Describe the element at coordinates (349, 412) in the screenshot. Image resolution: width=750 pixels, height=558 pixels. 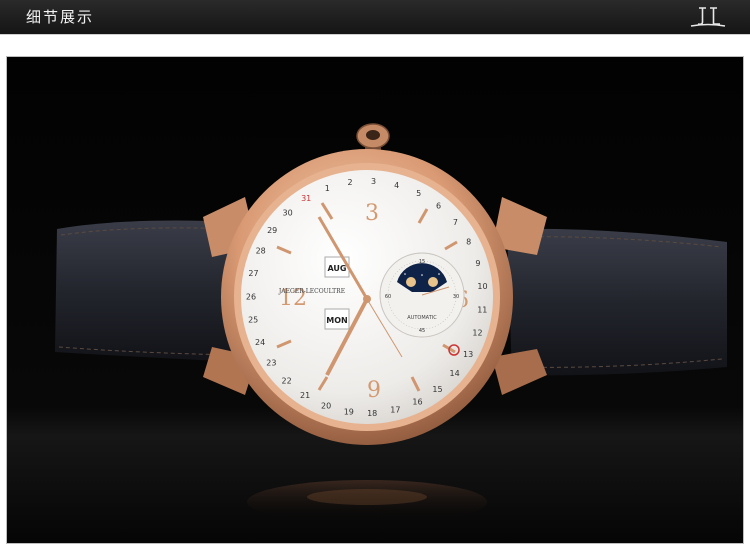
I see `date-ring-number: 19` at that location.